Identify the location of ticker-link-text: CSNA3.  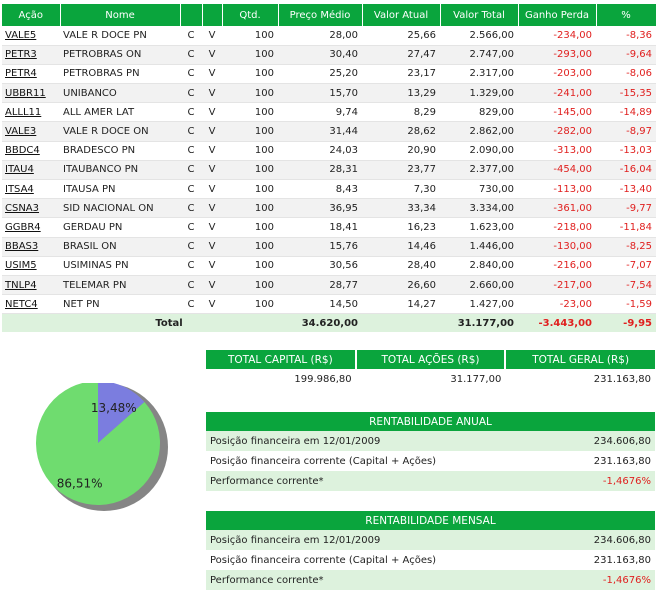
(22, 208).